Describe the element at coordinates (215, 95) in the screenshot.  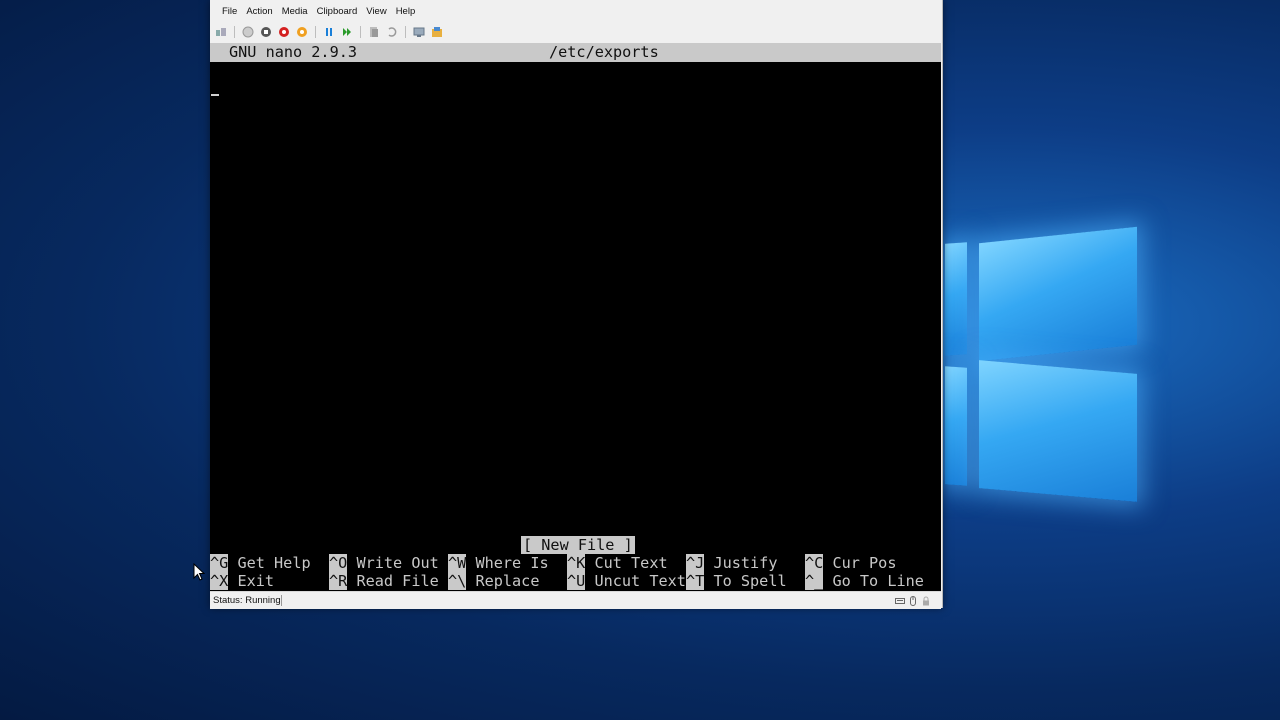
I see `text-cursor` at that location.